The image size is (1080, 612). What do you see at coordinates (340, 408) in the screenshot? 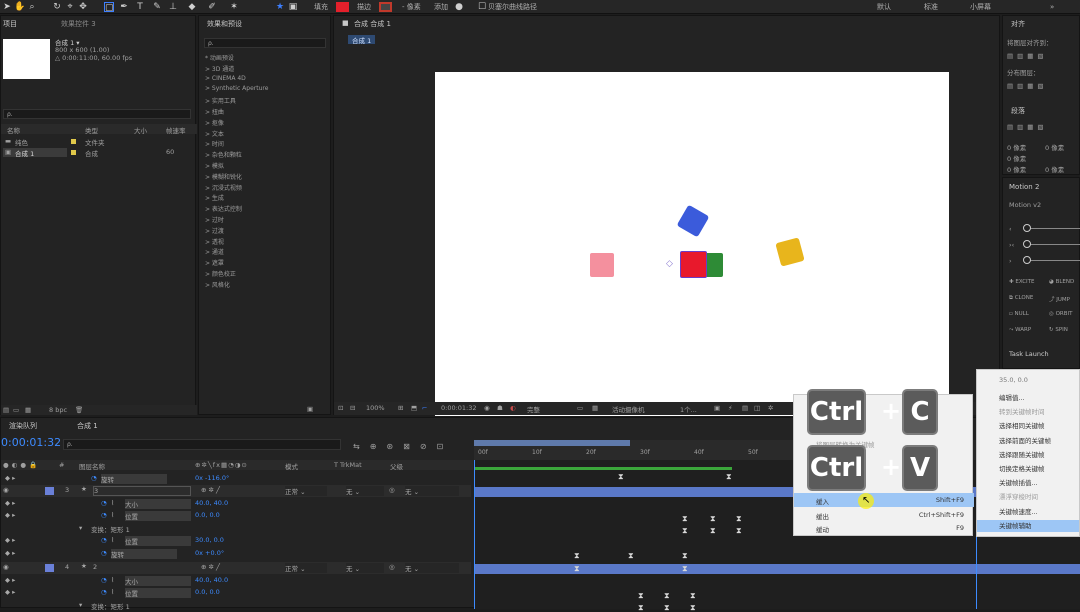
I see `always-preview-icon: ⊡` at bounding box center [340, 408].